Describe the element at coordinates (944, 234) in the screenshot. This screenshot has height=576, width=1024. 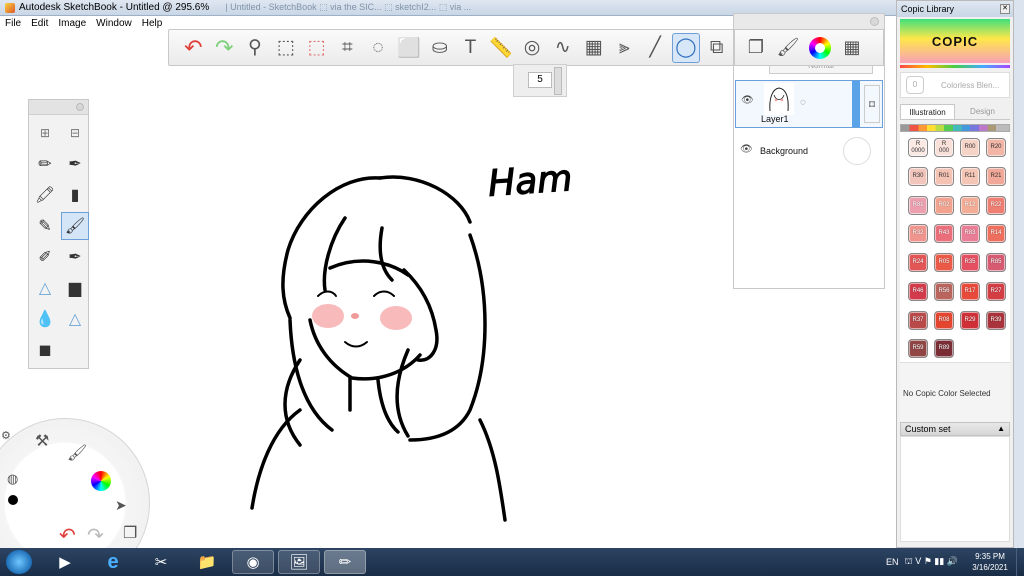
I see `copic-swatch: R43` at that location.